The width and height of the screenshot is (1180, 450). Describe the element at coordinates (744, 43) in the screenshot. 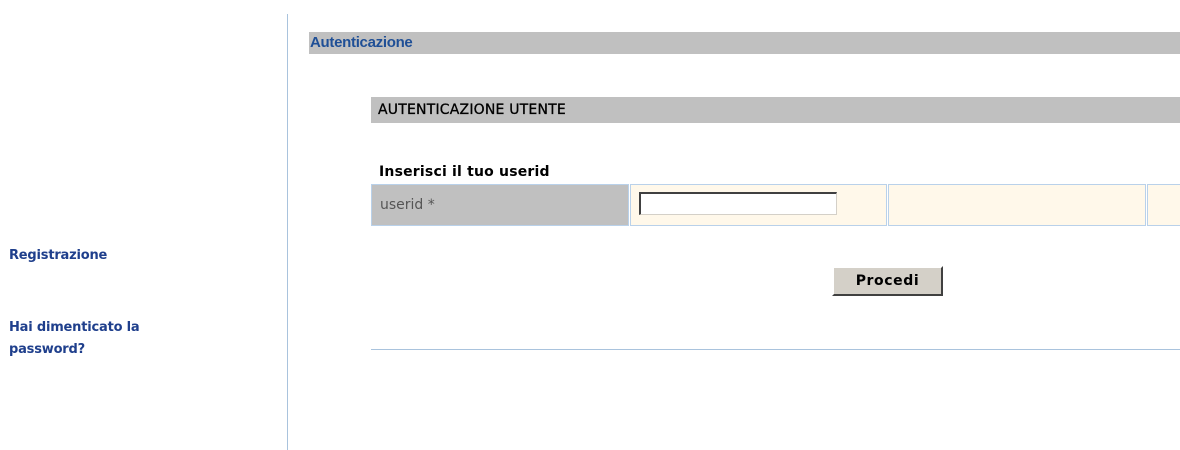

I see `page-title-bar` at that location.